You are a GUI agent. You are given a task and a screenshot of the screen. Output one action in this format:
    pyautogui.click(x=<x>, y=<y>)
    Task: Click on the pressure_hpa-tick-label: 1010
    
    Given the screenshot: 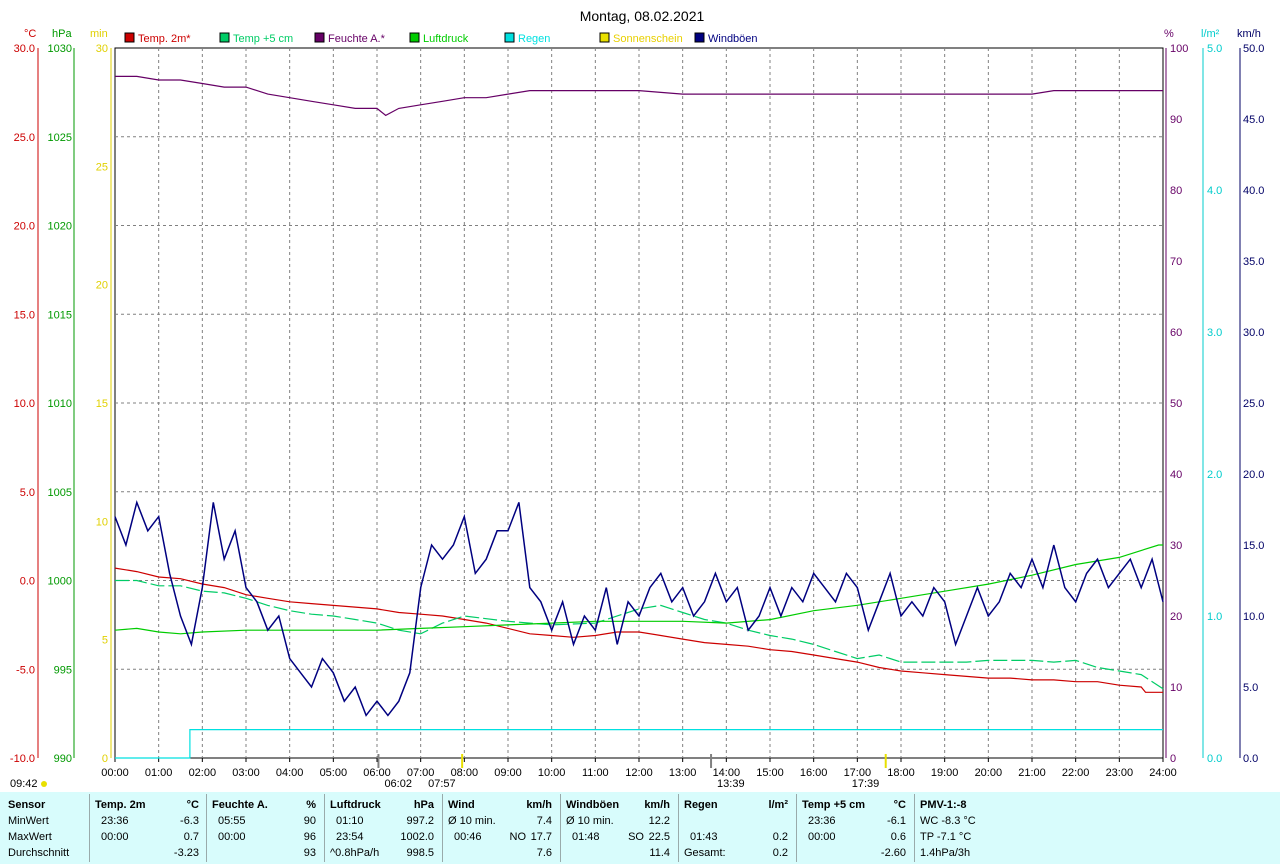 What is the action you would take?
    pyautogui.click(x=60, y=404)
    